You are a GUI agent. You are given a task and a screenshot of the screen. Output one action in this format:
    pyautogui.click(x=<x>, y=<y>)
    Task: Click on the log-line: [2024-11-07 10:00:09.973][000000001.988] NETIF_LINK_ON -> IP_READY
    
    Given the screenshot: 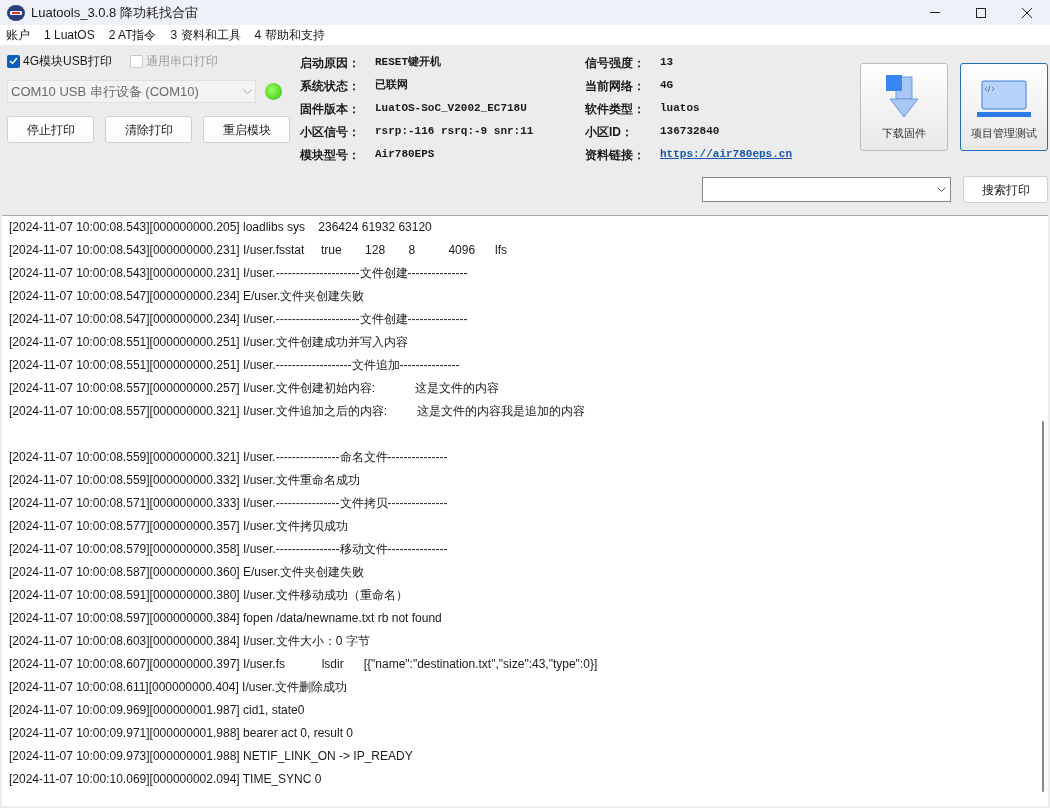 What is the action you would take?
    pyautogui.click(x=211, y=756)
    